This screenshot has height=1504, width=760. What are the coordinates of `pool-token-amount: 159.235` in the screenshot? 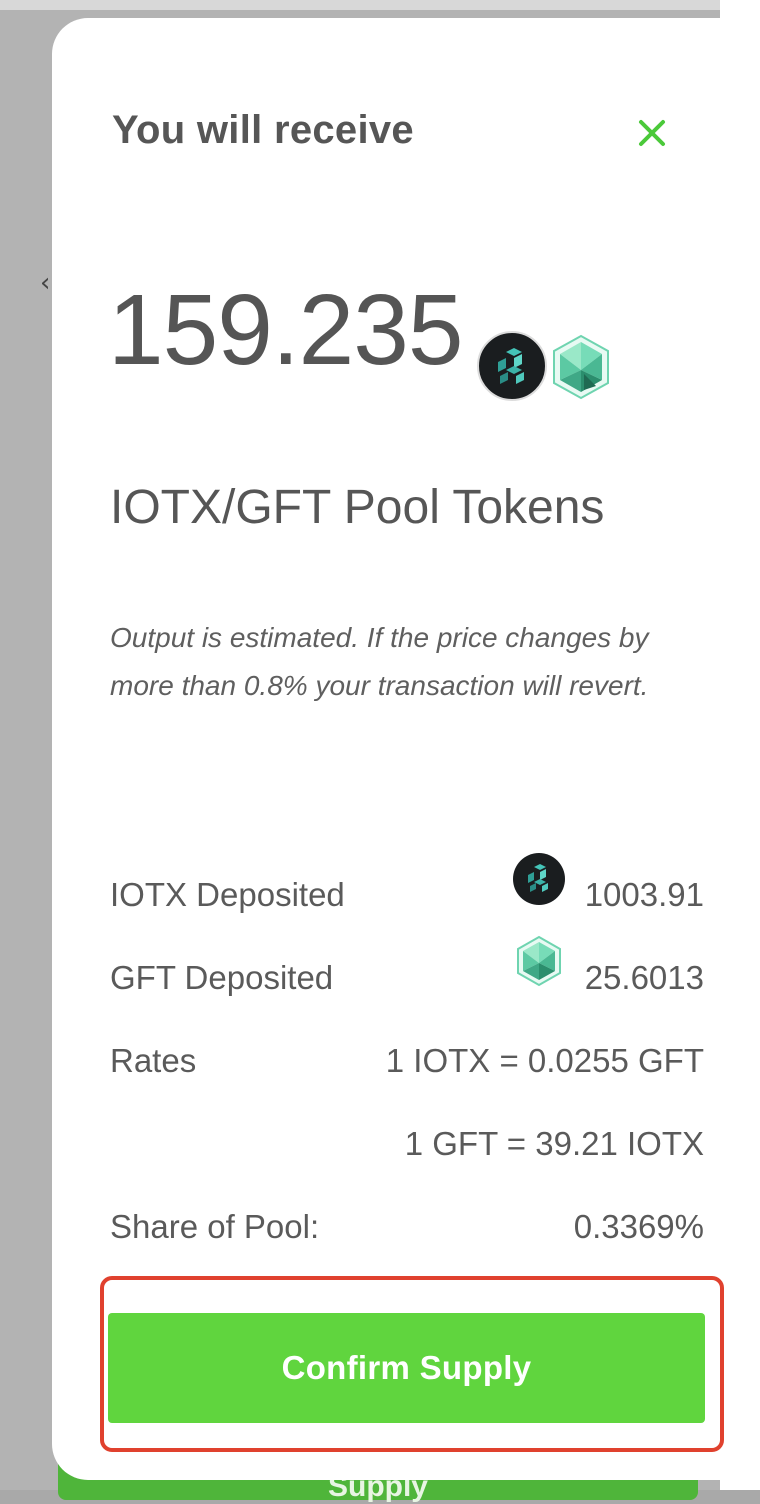 It's located at (285, 330).